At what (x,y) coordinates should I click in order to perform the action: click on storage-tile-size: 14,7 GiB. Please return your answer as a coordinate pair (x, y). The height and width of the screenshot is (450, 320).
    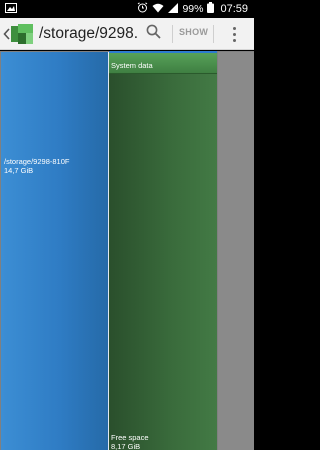
    Looking at the image, I should click on (19, 170).